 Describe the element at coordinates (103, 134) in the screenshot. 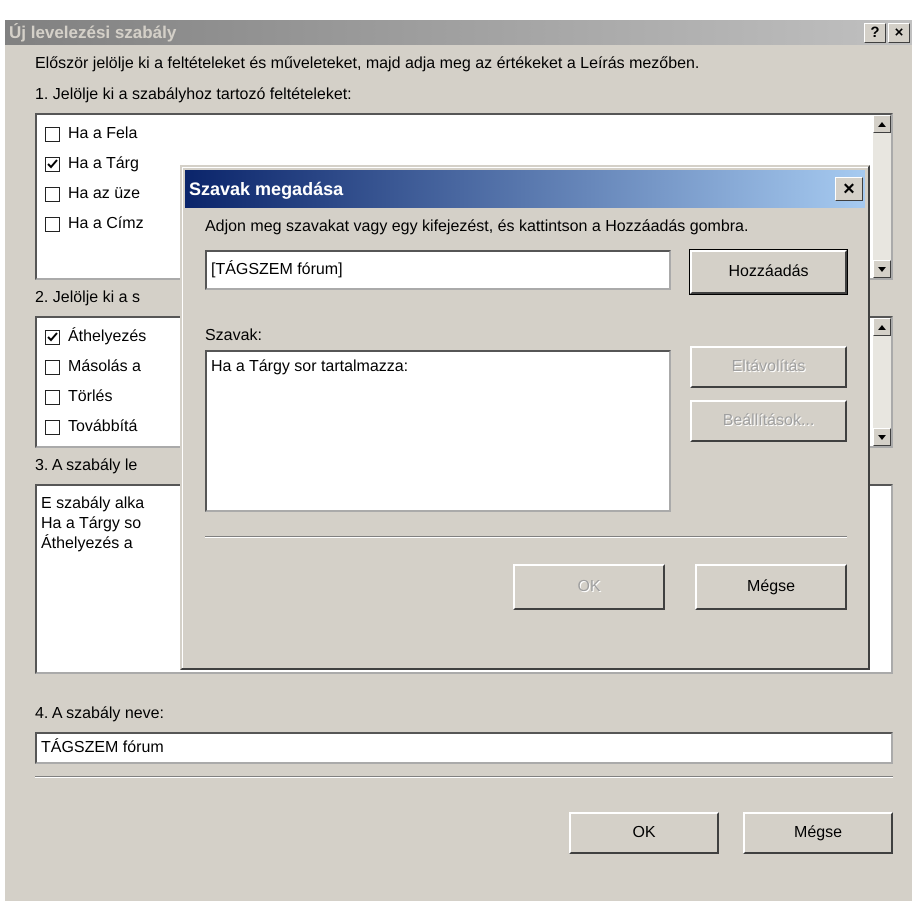

I see `list-item-label: Ha a Fela` at that location.